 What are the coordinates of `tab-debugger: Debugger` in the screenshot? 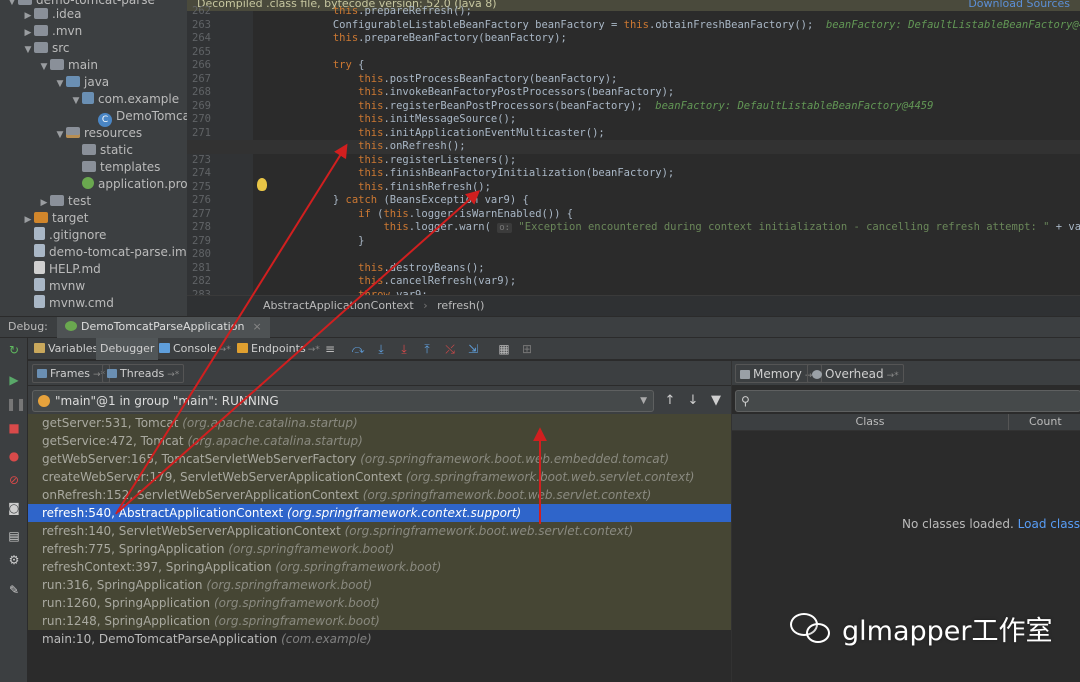 It's located at (127, 349).